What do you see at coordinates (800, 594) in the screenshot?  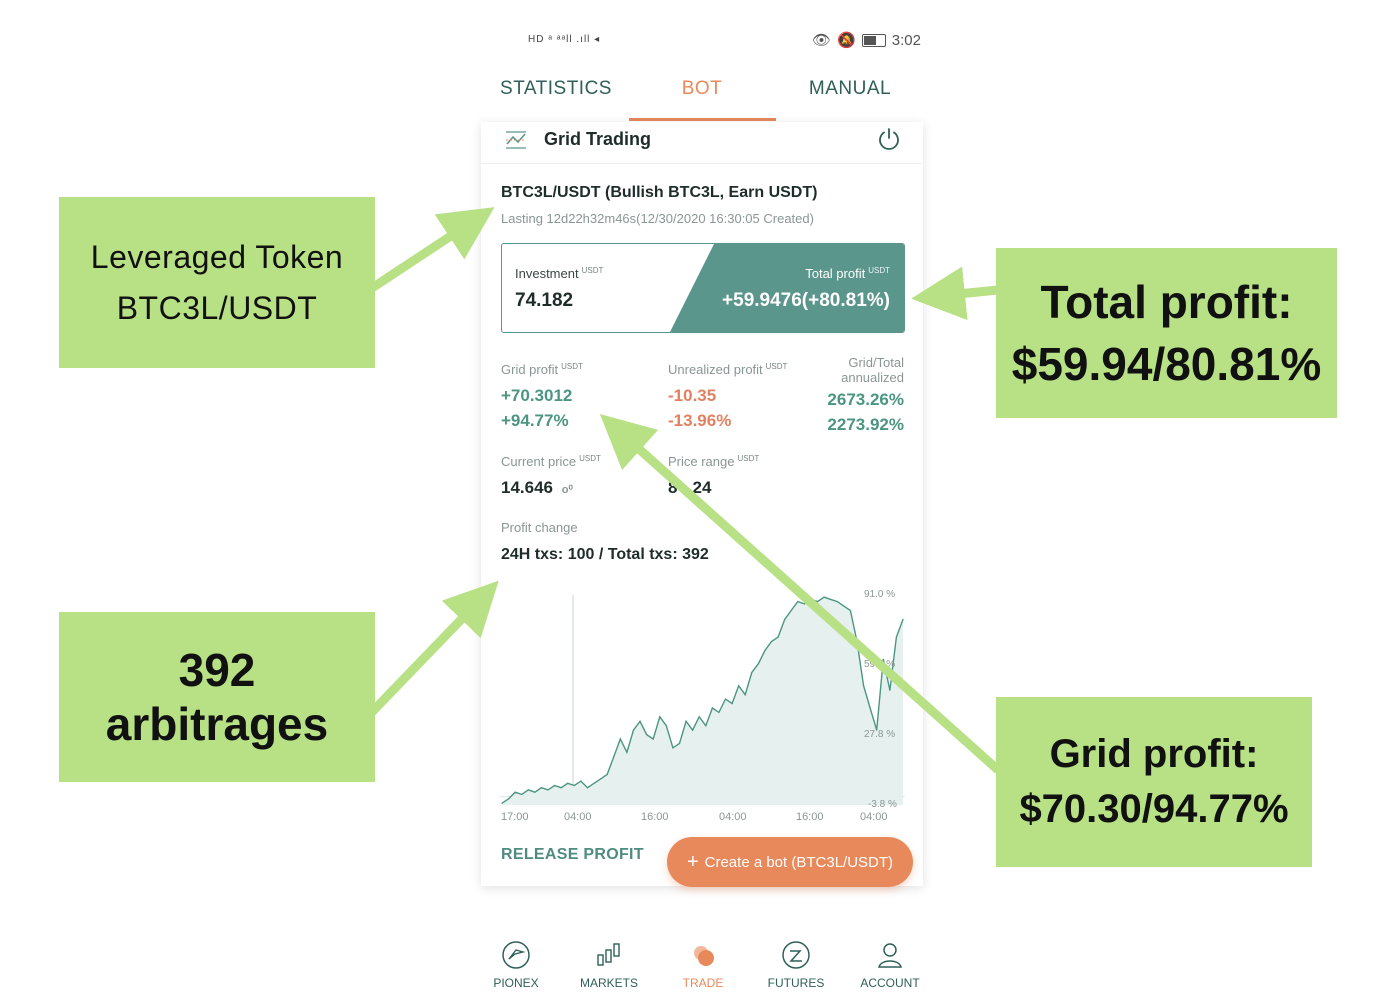 I see `arrow-to-grid-profit` at bounding box center [800, 594].